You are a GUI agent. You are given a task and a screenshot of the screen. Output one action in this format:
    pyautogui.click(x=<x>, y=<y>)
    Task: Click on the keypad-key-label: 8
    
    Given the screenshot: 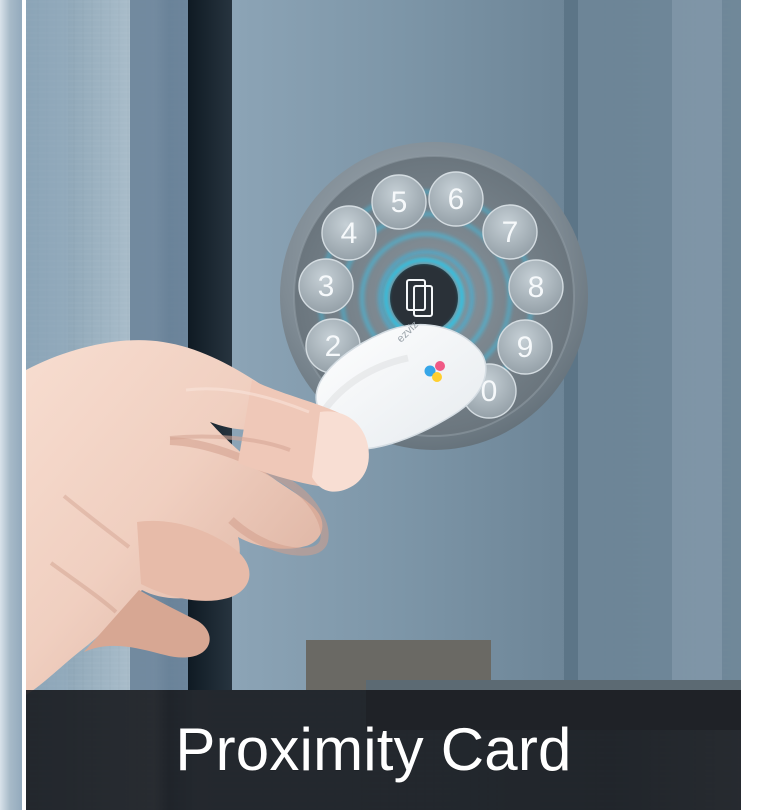 What is the action you would take?
    pyautogui.click(x=536, y=287)
    